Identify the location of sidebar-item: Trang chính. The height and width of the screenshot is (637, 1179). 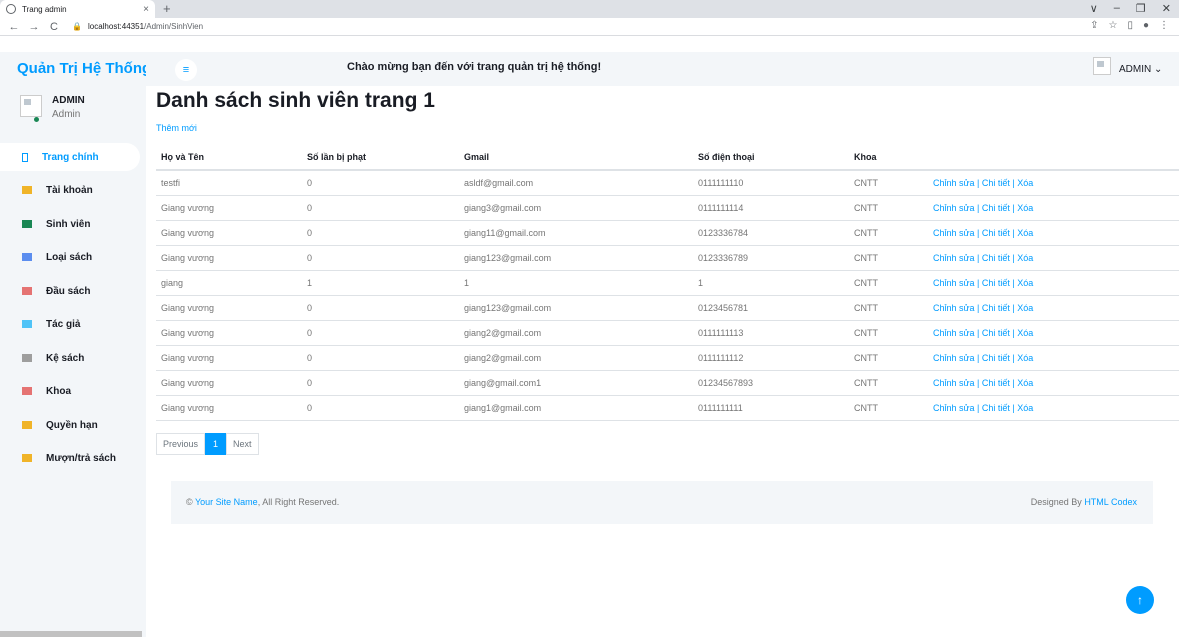
(70, 157).